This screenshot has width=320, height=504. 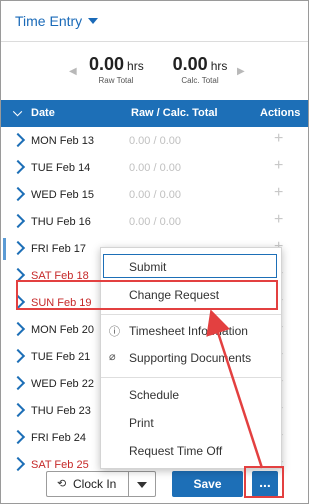 I want to click on row-date: TUE Feb 21, so click(x=61, y=357).